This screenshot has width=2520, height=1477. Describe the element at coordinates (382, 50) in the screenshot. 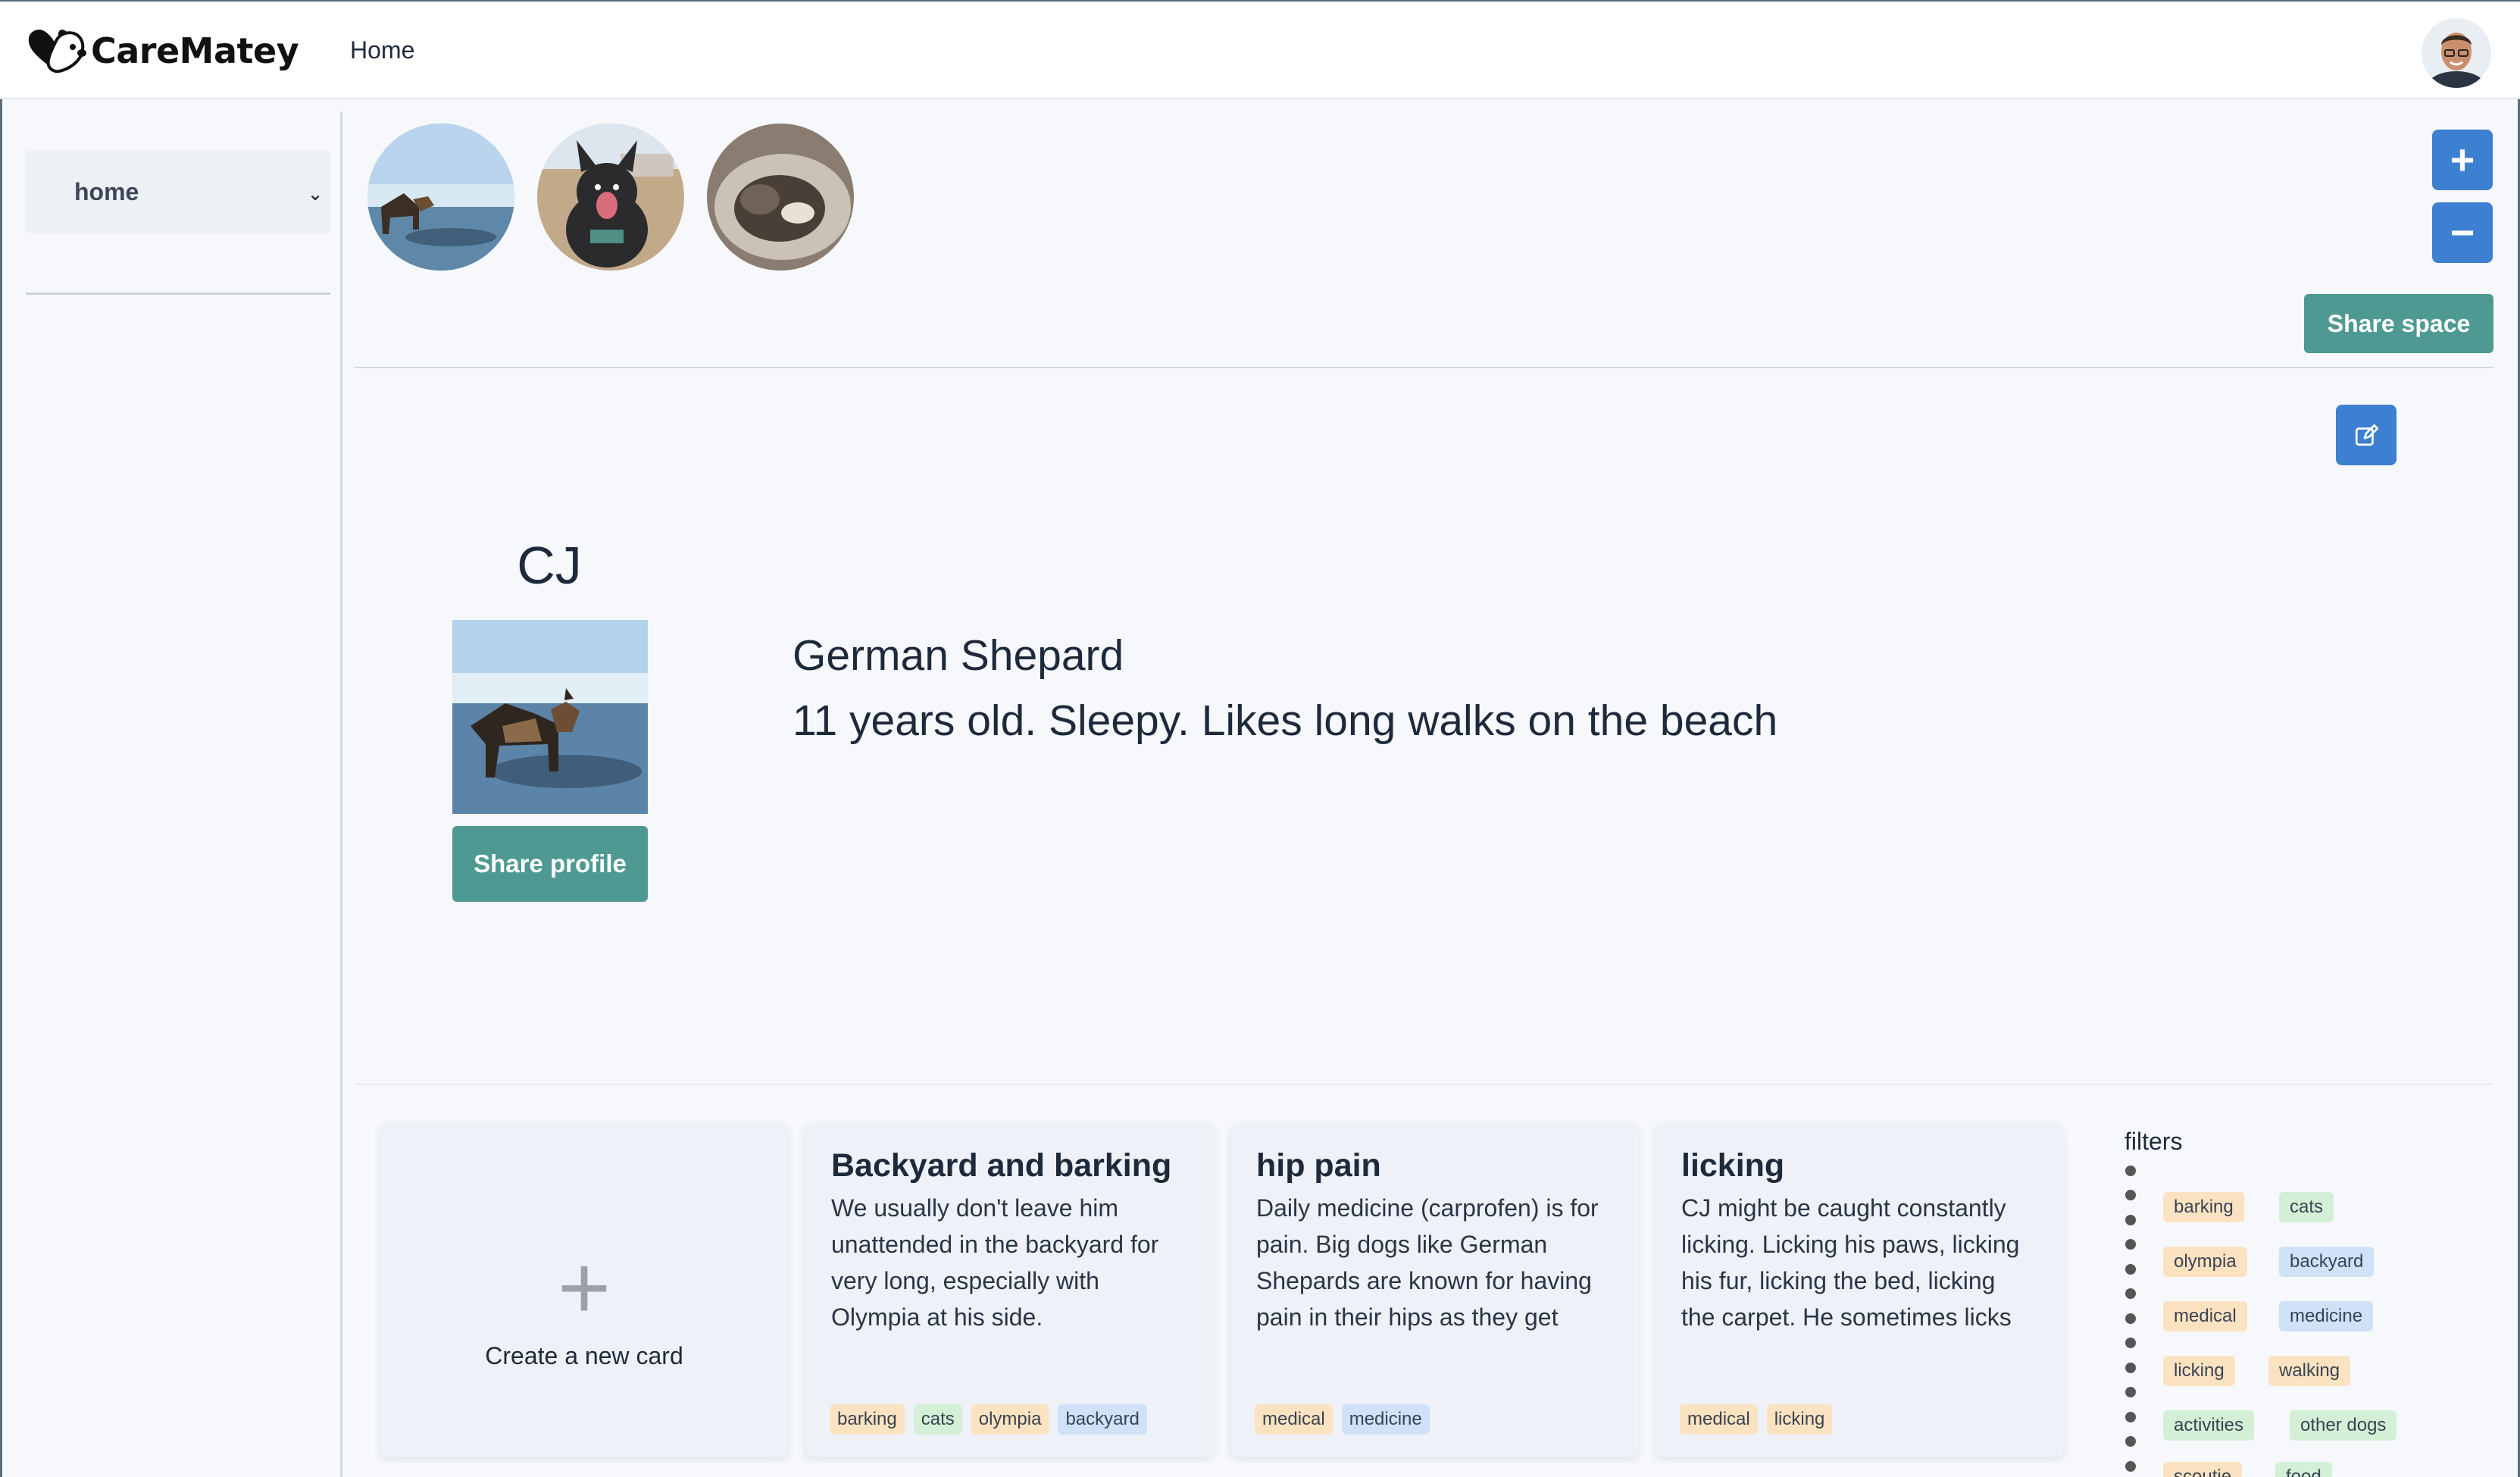

I see `nav-home-link: Home` at that location.